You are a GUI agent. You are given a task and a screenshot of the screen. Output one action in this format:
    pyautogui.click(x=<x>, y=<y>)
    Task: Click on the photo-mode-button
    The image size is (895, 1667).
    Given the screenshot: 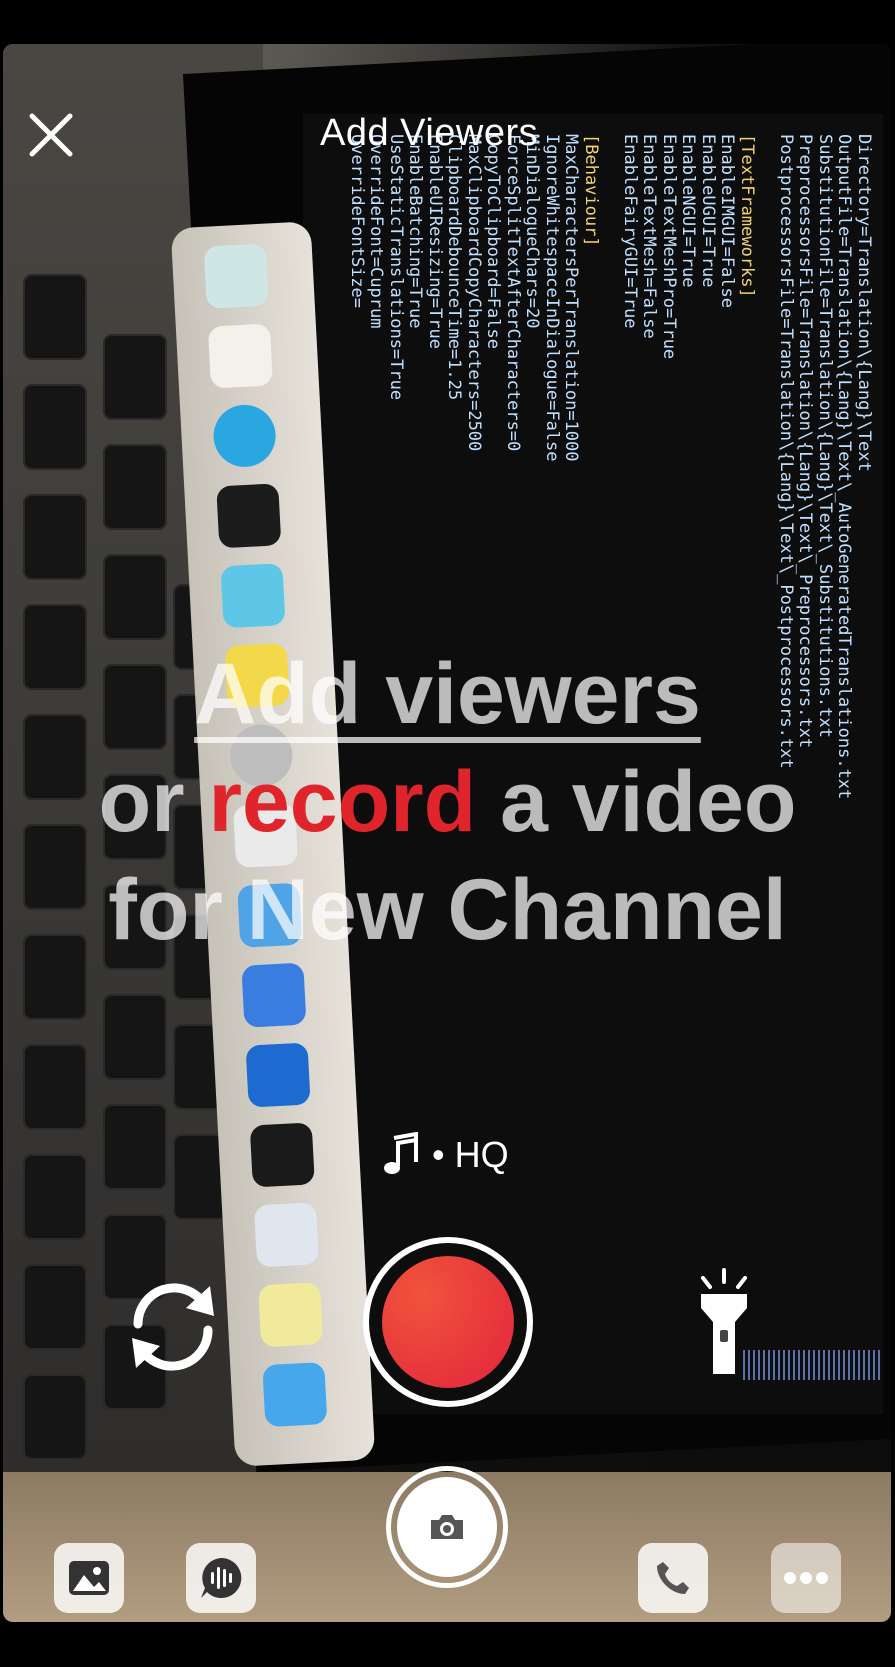 What is the action you would take?
    pyautogui.click(x=447, y=1527)
    